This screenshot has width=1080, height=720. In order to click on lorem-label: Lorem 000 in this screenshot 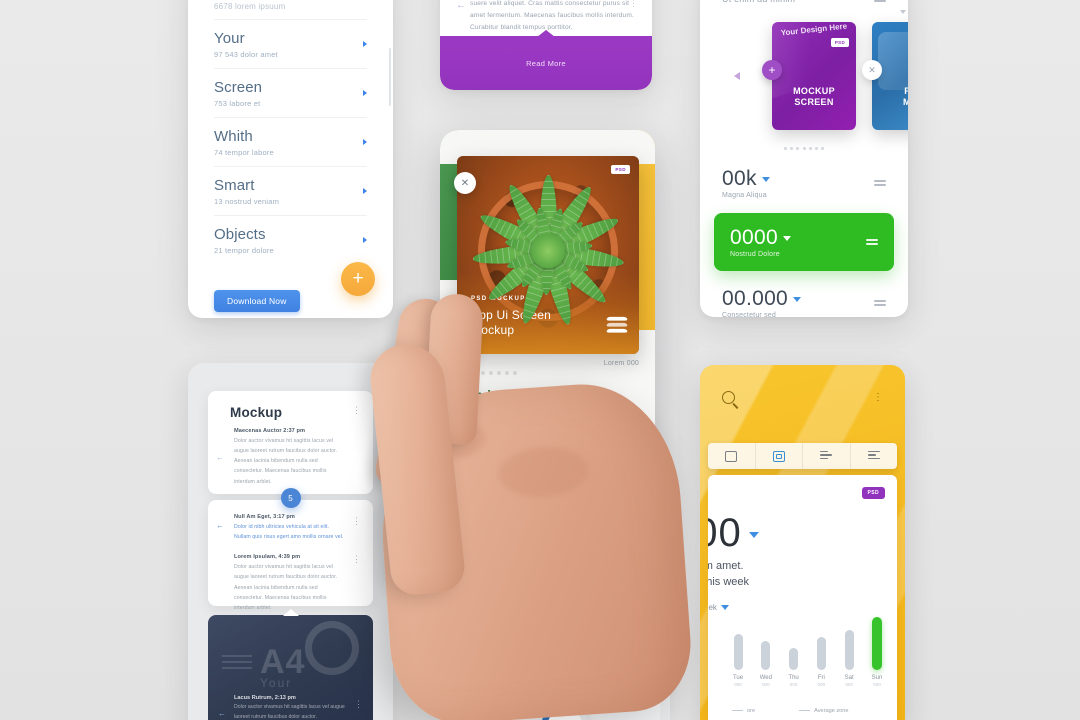, I will do `click(621, 363)`.